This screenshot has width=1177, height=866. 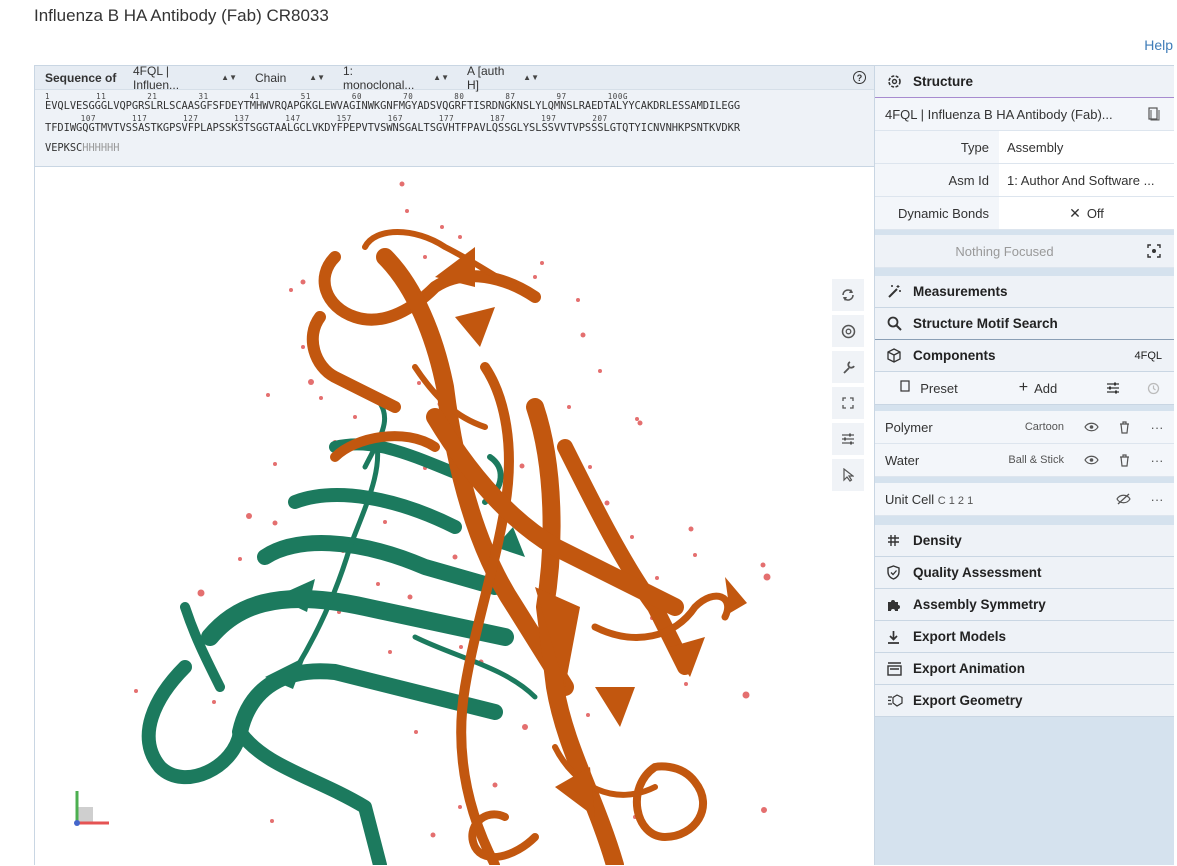 What do you see at coordinates (939, 388) in the screenshot?
I see `preset-label: Preset` at bounding box center [939, 388].